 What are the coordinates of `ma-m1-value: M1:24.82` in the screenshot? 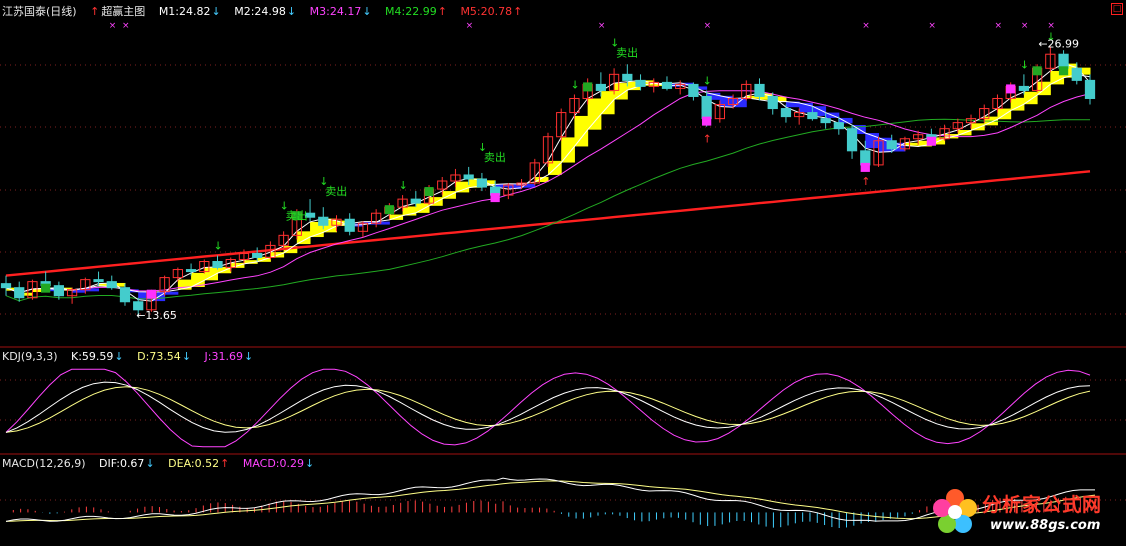 It's located at (184, 11).